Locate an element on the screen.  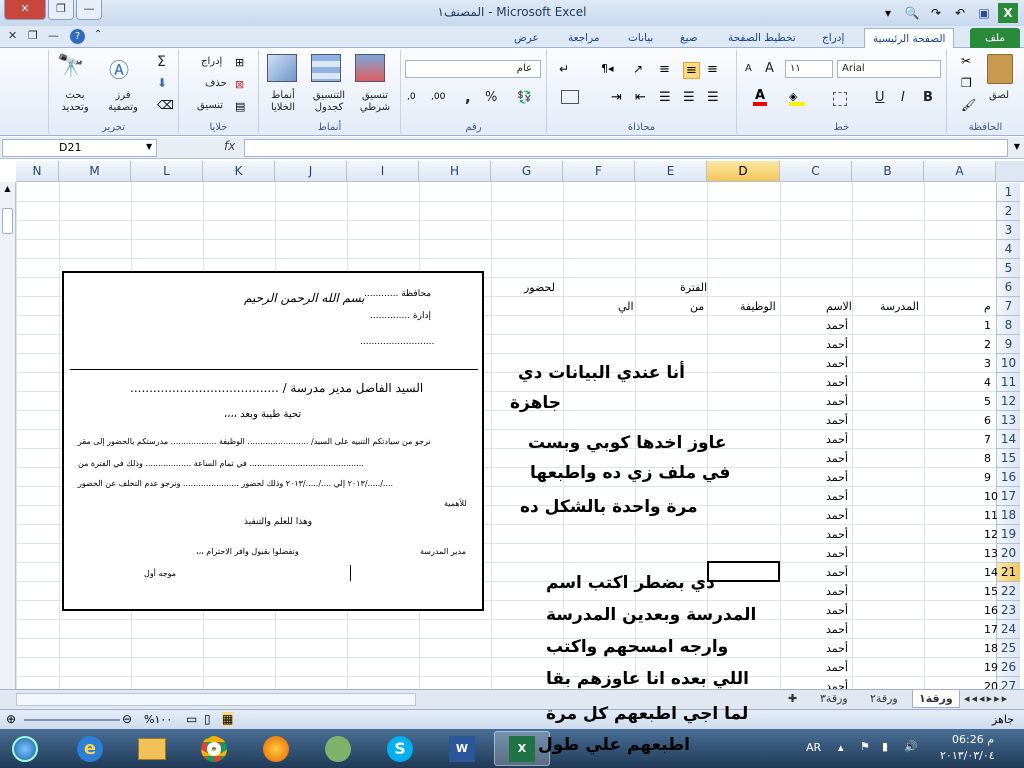
cell-a-number: 4 is located at coordinates (987, 382).